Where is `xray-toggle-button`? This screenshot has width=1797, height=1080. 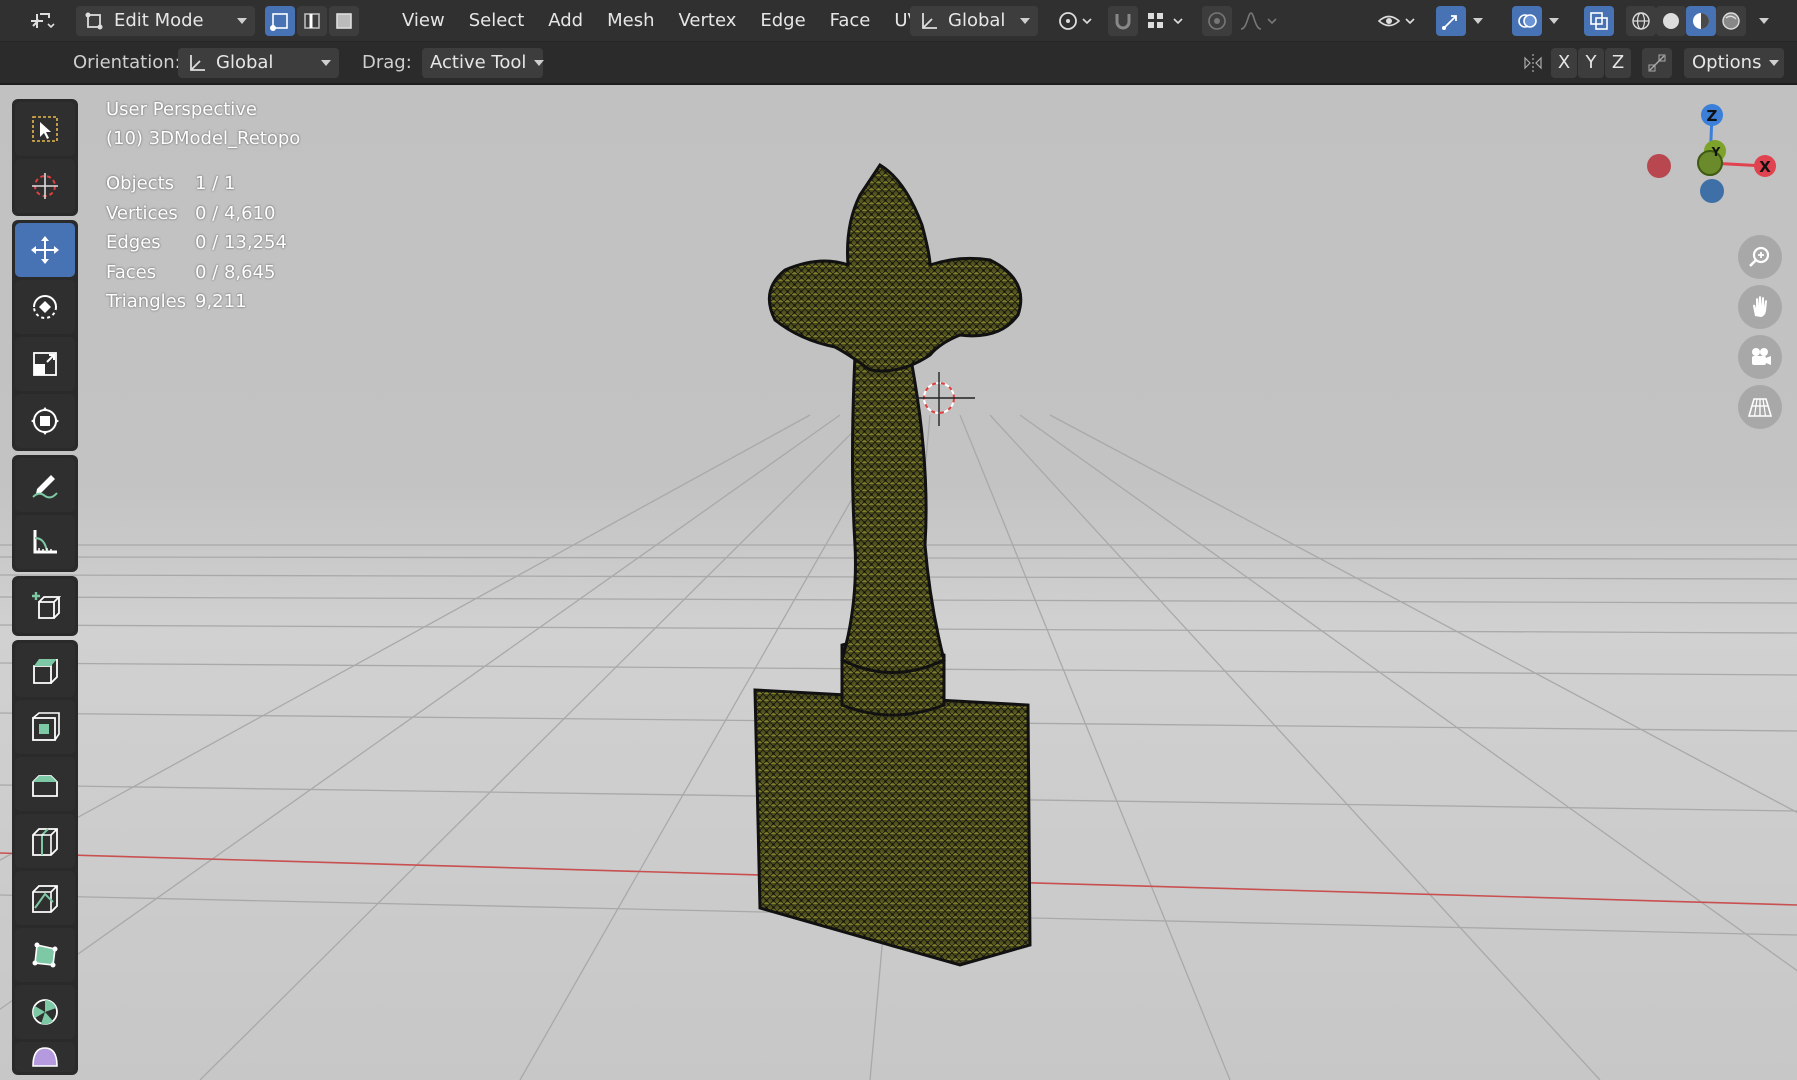
xray-toggle-button is located at coordinates (1599, 20).